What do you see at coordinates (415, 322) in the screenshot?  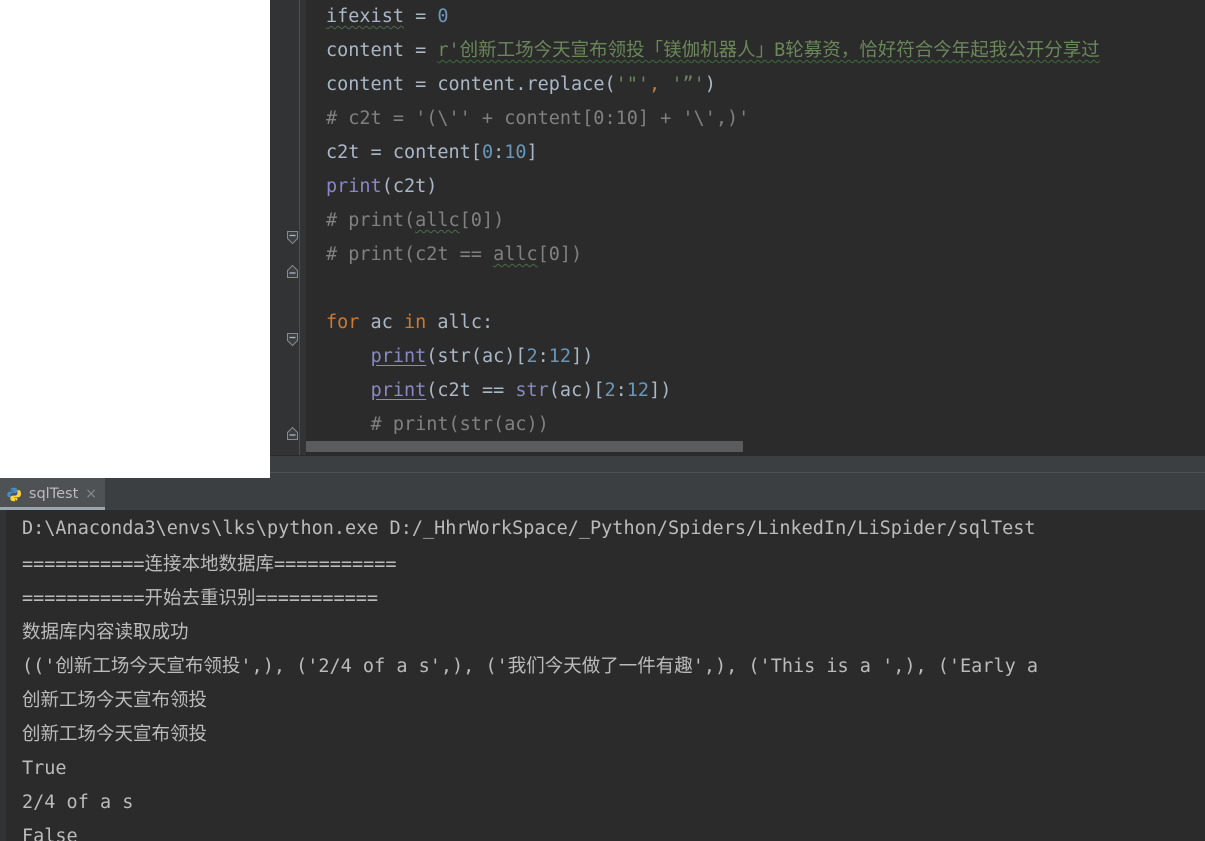 I see `code-token: in` at bounding box center [415, 322].